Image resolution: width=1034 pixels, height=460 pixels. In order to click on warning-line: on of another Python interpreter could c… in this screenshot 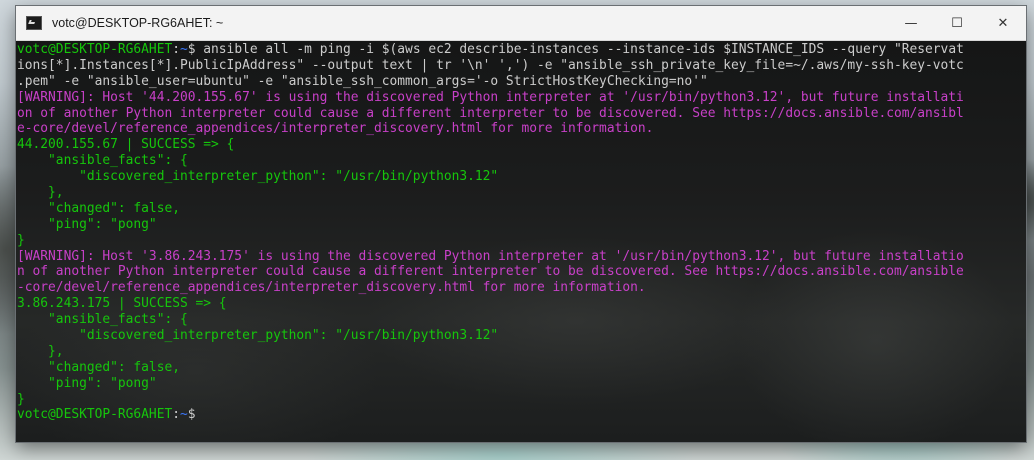, I will do `click(490, 113)`.